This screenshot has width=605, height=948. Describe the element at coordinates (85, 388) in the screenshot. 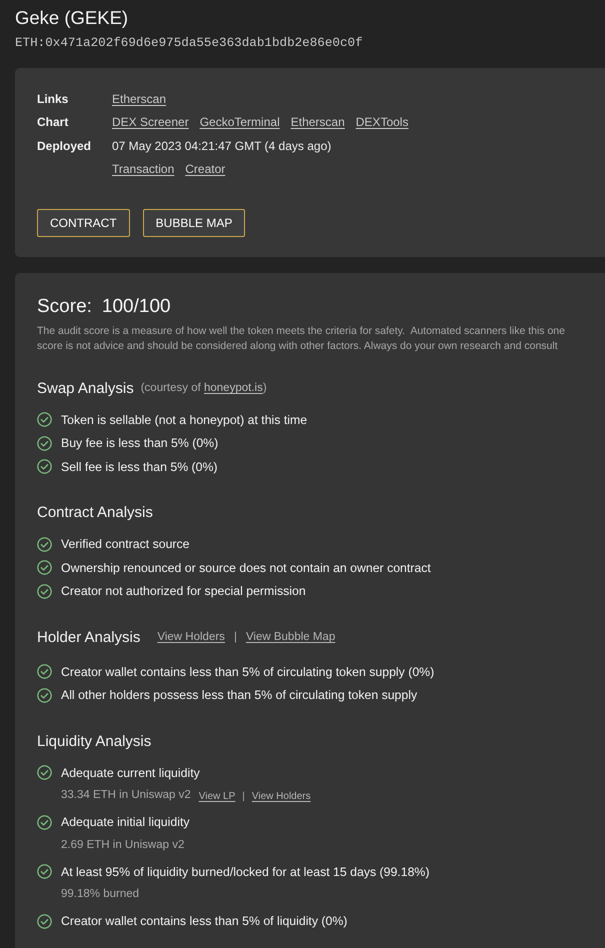

I see `section-heading: Swap Analysis` at that location.